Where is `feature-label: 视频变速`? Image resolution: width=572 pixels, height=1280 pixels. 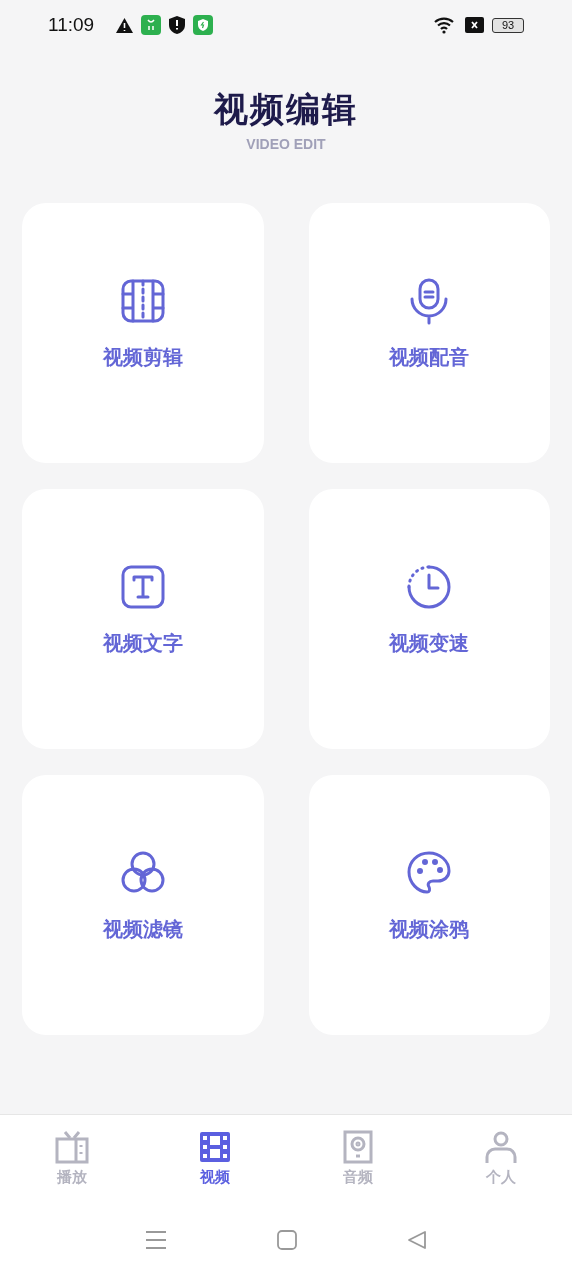
feature-label: 视频变速 is located at coordinates (429, 643).